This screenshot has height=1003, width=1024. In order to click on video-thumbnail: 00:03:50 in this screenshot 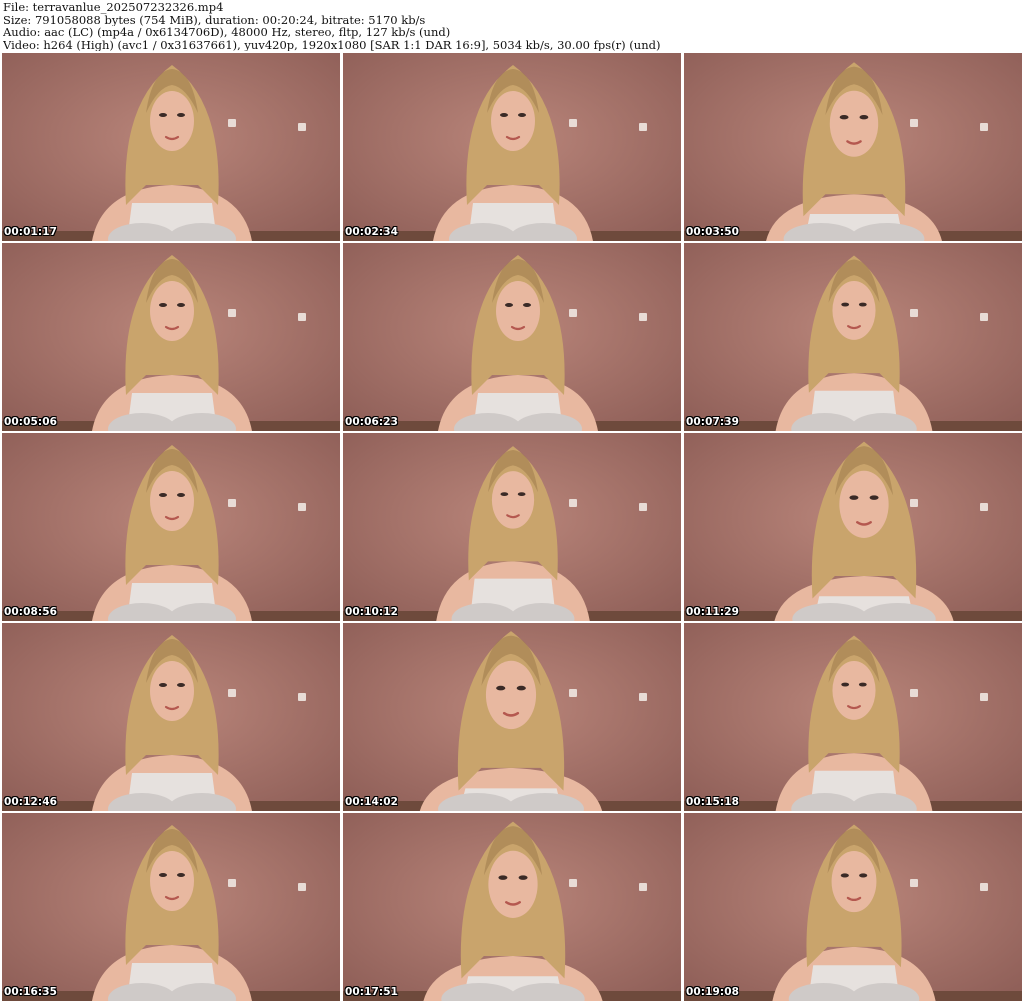, I will do `click(853, 147)`.